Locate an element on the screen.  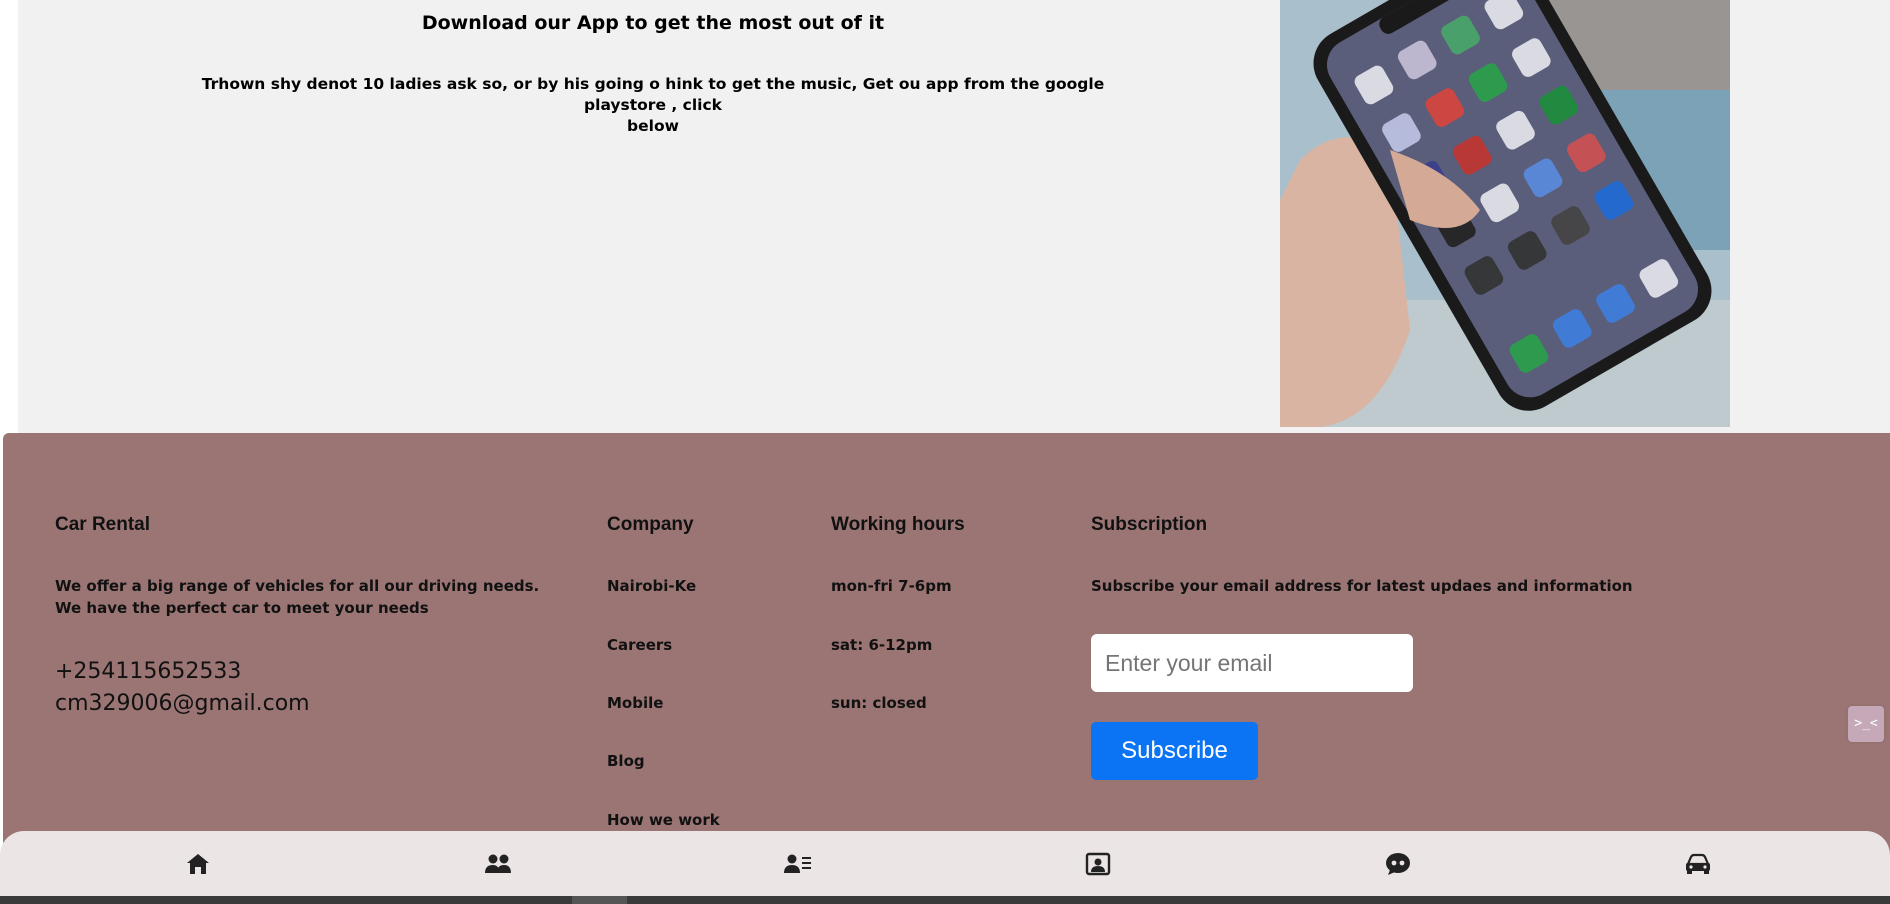
subscription-email-input is located at coordinates (1252, 663).